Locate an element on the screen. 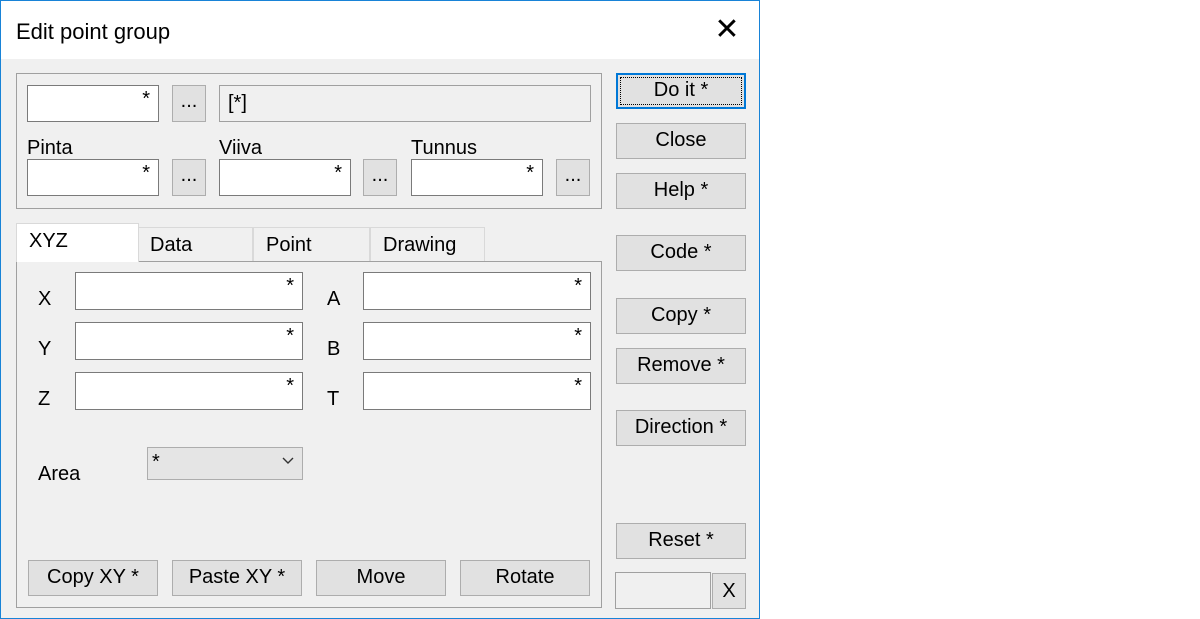 Image resolution: width=1200 pixels, height=619 pixels. focus-ring is located at coordinates (681, 91).